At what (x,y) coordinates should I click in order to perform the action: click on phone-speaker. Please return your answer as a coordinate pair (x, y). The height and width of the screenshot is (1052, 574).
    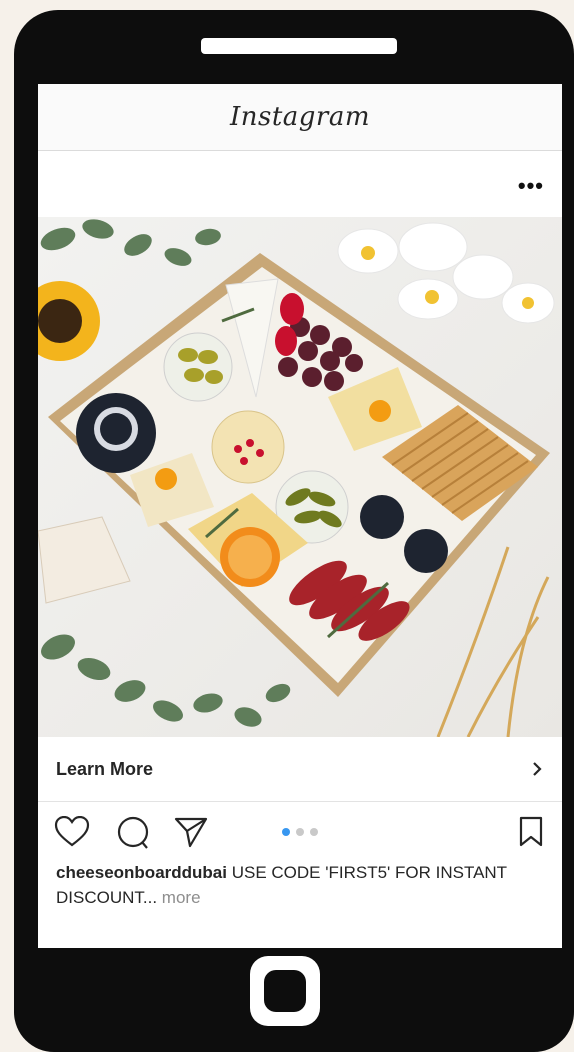
    Looking at the image, I should click on (299, 46).